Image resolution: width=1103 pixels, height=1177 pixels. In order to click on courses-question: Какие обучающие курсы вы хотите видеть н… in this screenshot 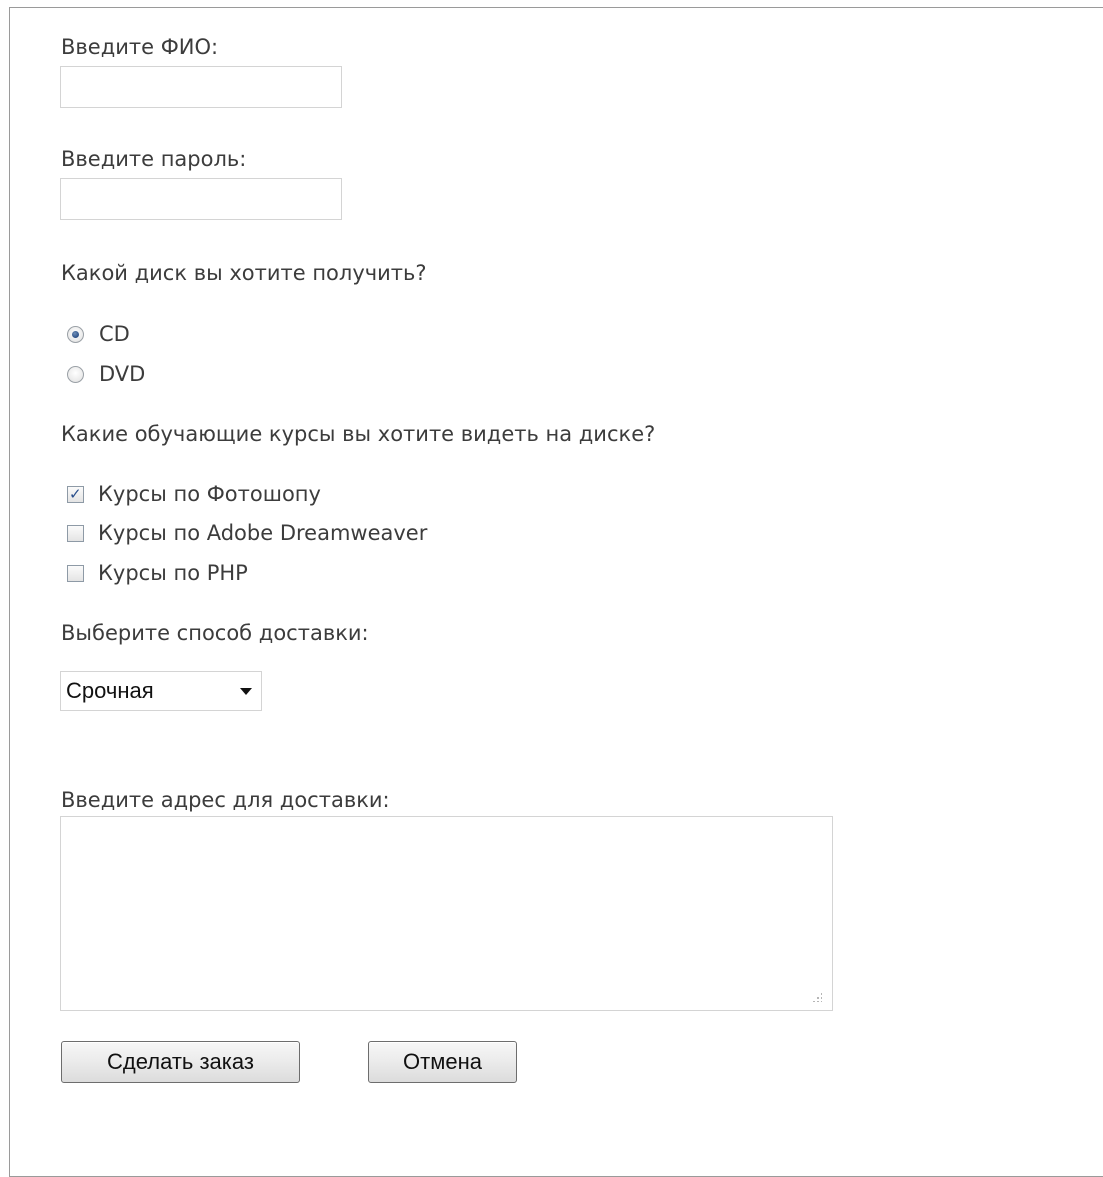, I will do `click(358, 434)`.